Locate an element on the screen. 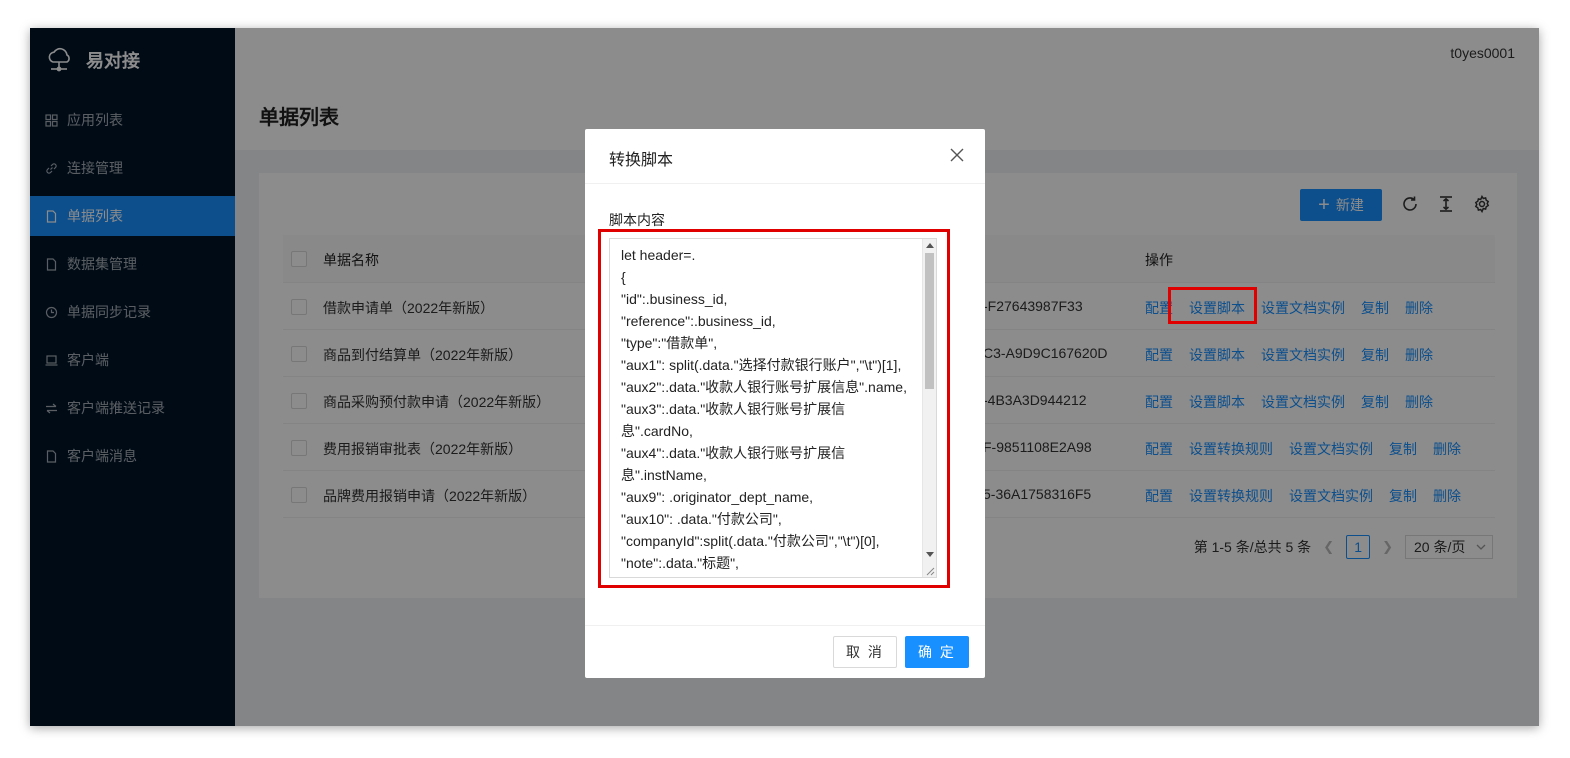  ok-button: 确 定 is located at coordinates (937, 652).